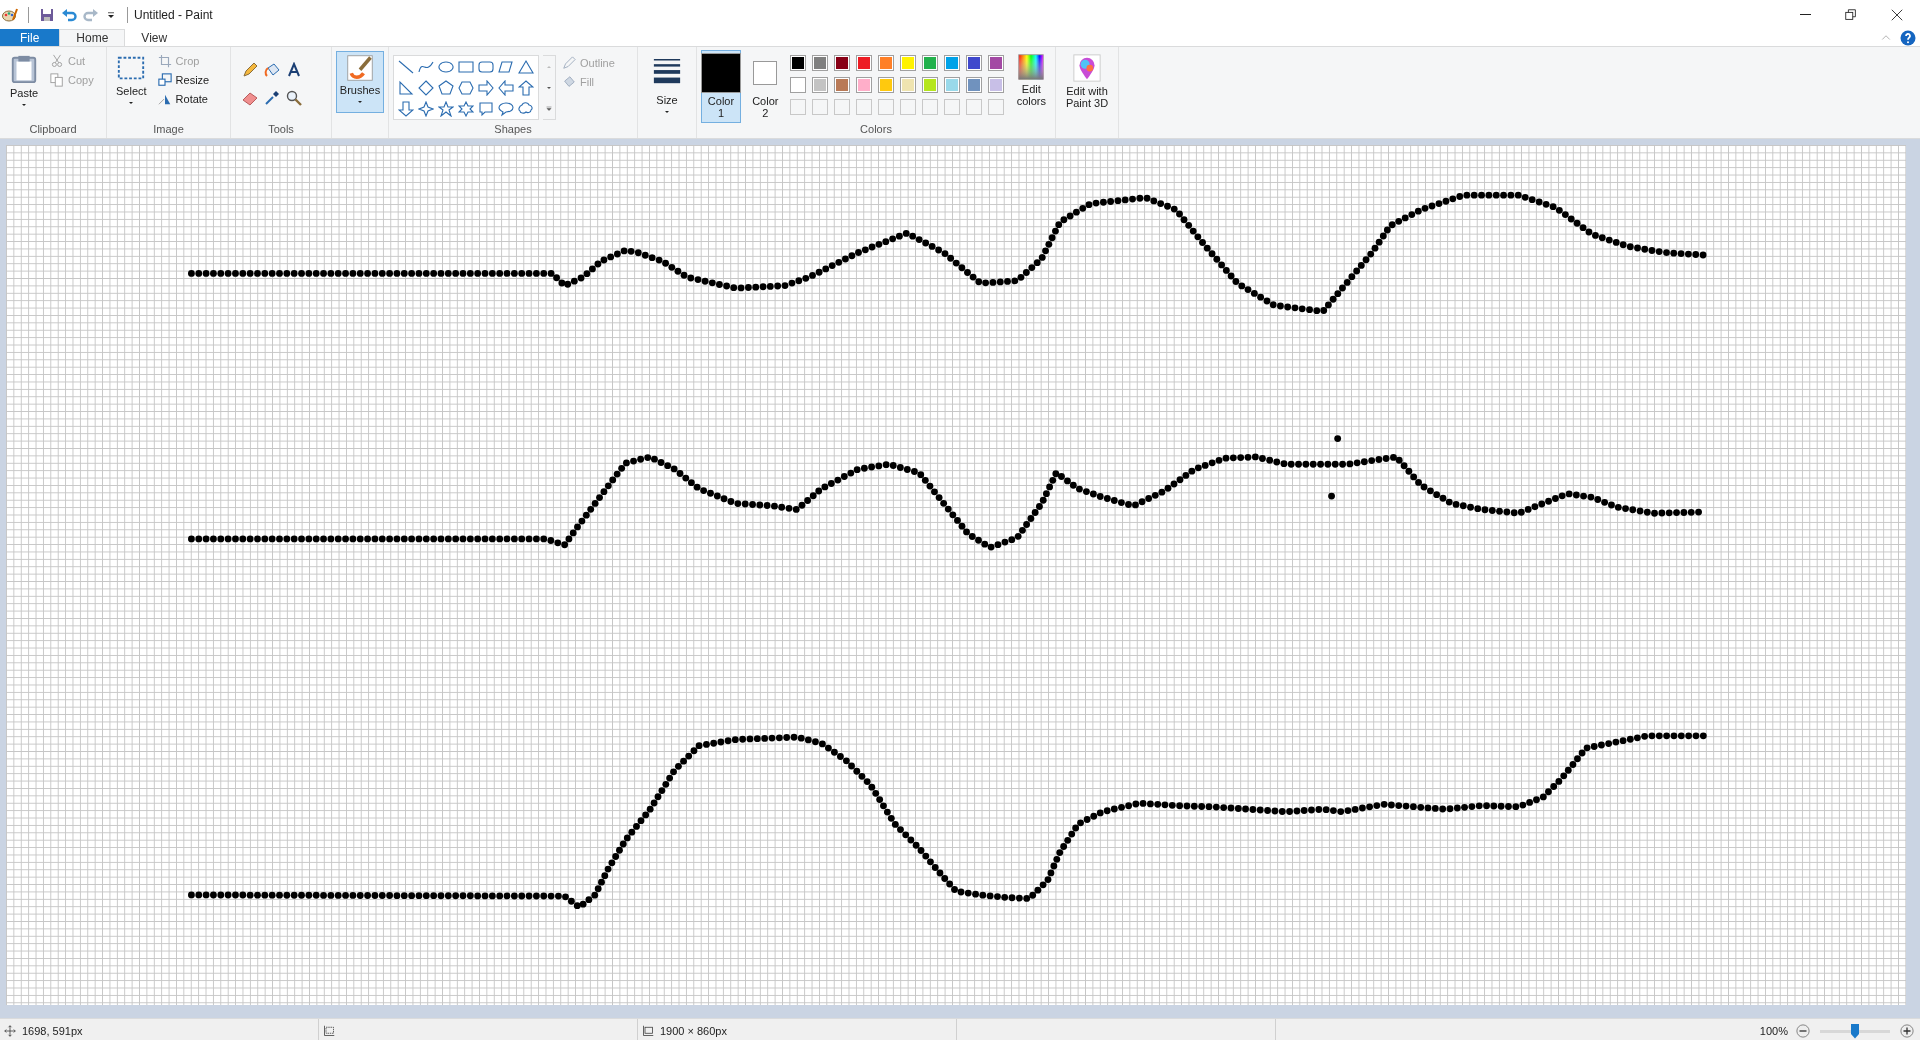 This screenshot has height=1040, width=1920. What do you see at coordinates (250, 70) in the screenshot?
I see `pencil-icon` at bounding box center [250, 70].